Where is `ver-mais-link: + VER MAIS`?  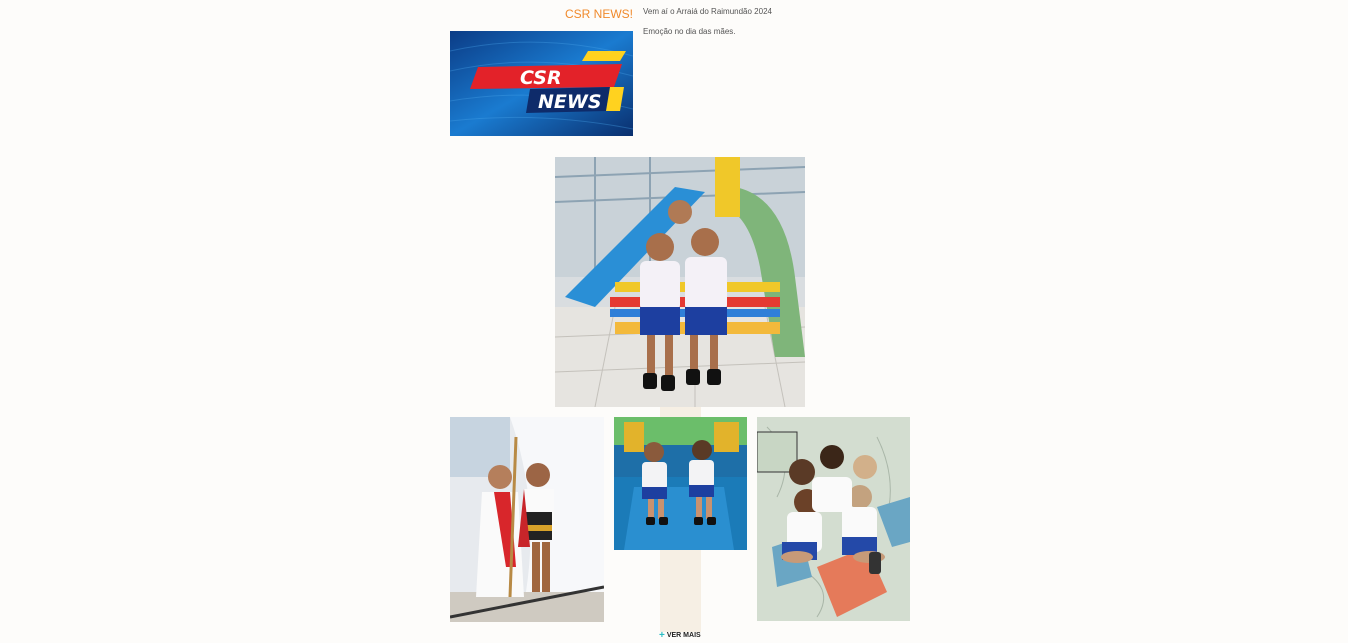 ver-mais-link: + VER MAIS is located at coordinates (680, 635).